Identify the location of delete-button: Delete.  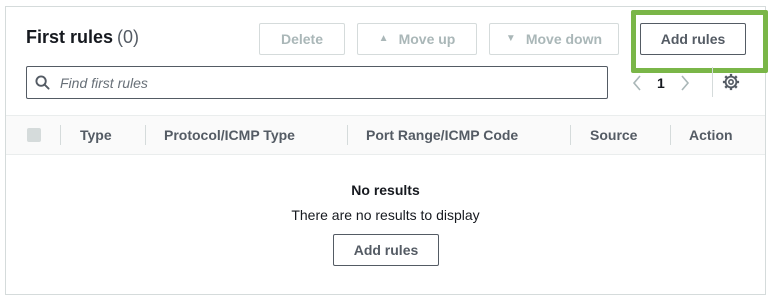
(302, 39).